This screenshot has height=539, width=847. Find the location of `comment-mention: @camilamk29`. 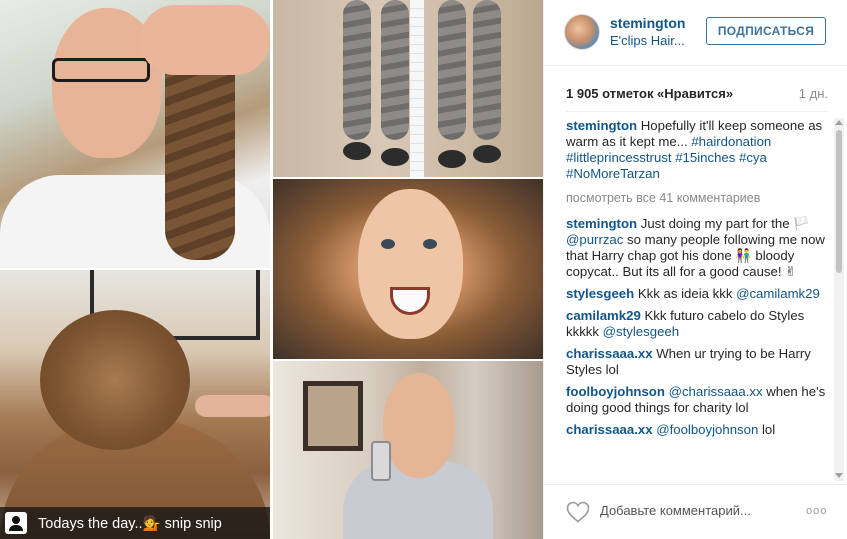

comment-mention: @camilamk29 is located at coordinates (778, 293).